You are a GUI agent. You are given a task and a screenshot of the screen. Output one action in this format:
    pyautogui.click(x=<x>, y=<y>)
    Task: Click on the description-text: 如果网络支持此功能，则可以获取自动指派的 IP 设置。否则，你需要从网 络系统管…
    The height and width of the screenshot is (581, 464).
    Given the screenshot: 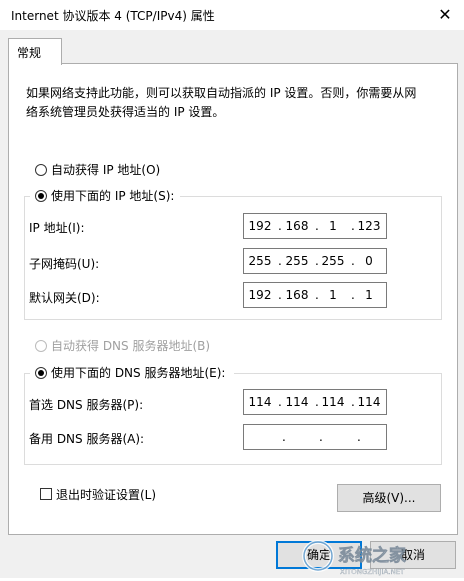 What is the action you would take?
    pyautogui.click(x=236, y=103)
    